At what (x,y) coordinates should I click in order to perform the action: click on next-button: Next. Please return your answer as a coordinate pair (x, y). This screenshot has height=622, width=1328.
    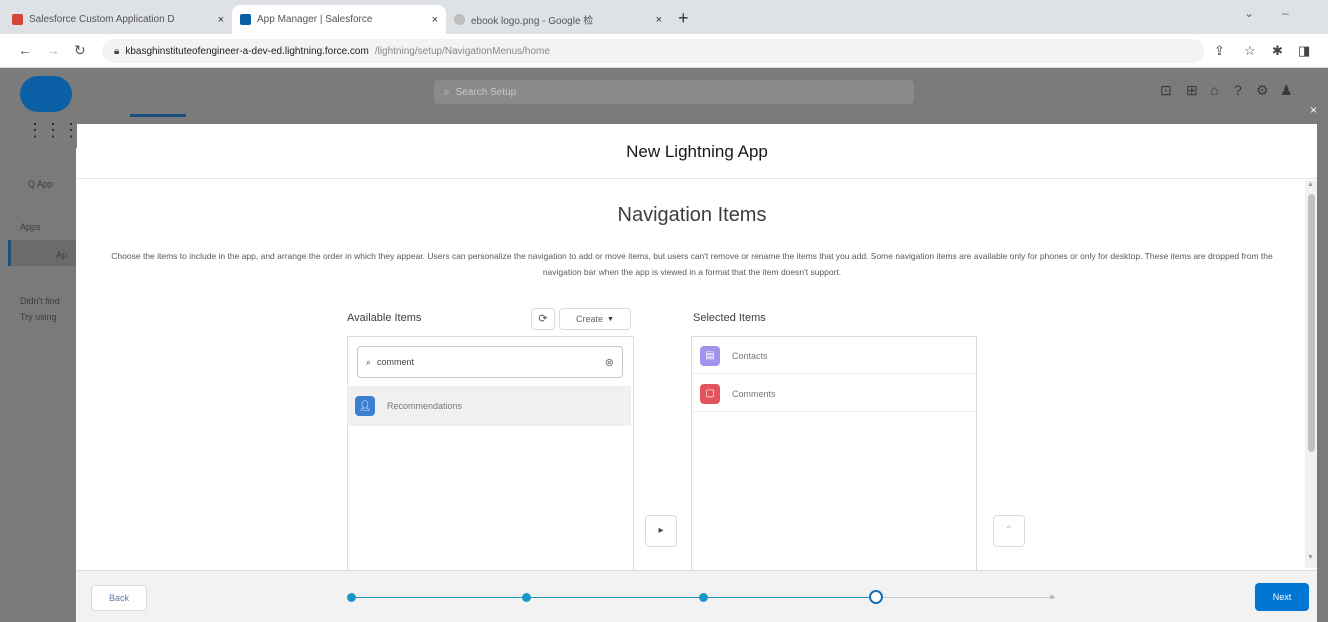
    Looking at the image, I should click on (1282, 597).